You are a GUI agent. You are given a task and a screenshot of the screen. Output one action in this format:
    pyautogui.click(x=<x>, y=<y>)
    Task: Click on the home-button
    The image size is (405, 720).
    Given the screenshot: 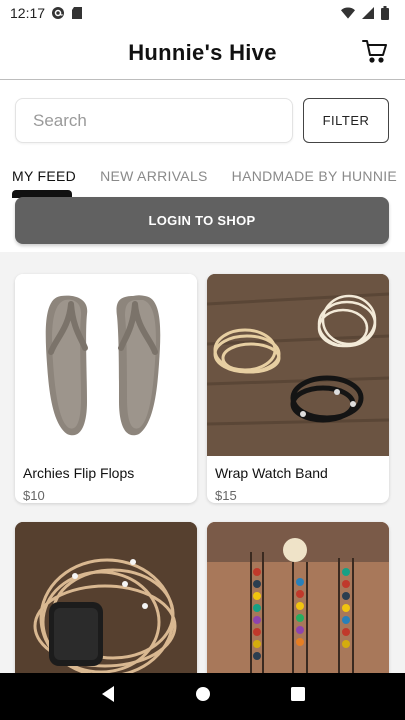 What is the action you would take?
    pyautogui.click(x=203, y=697)
    